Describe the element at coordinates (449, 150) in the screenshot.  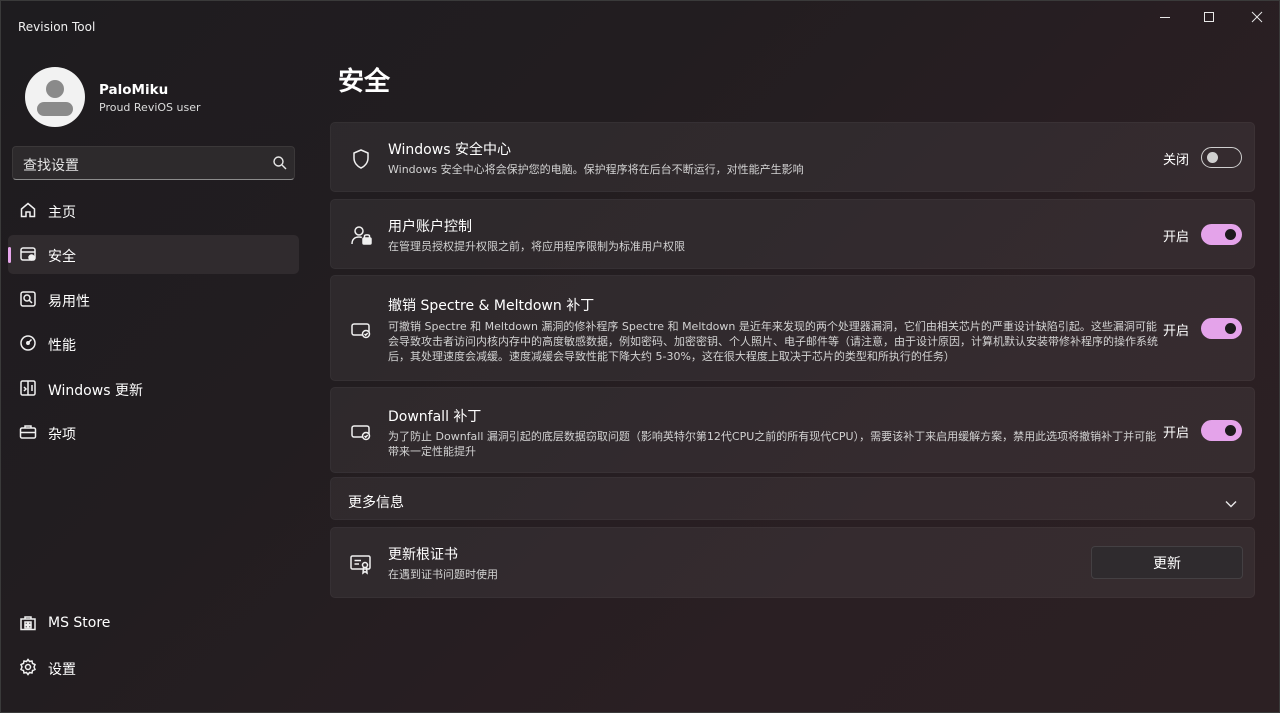
I see `card-title: Windows 安全中心` at that location.